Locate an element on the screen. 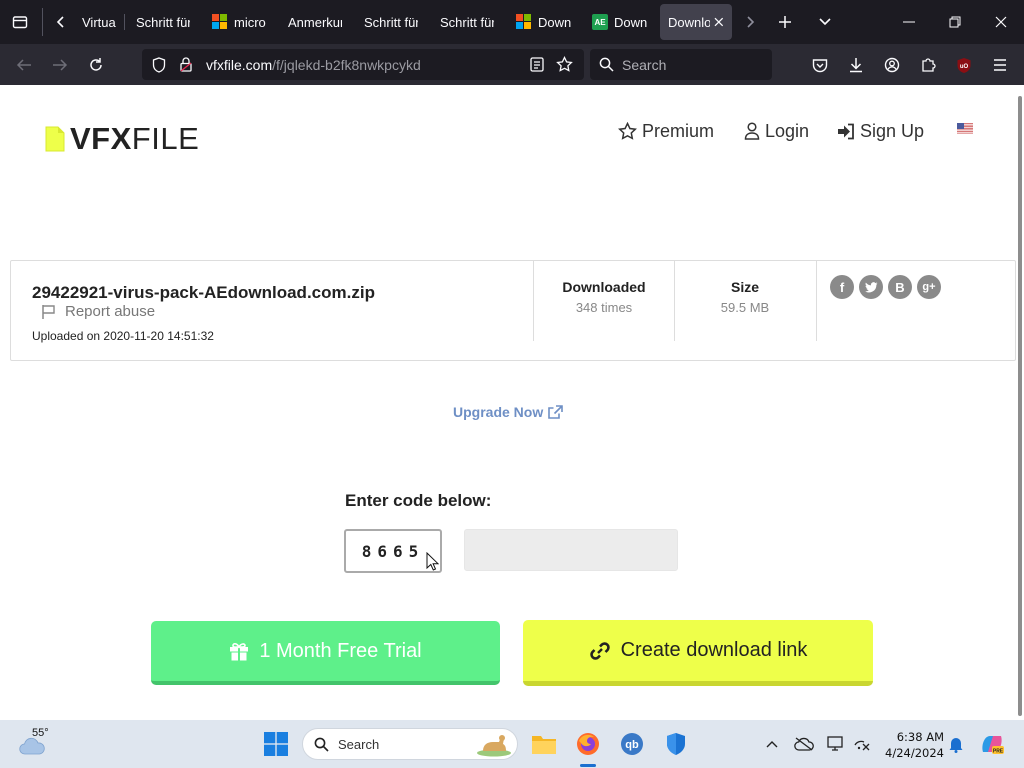 This screenshot has width=1024, height=768. upgrade-now-link: Upgrade Now is located at coordinates (508, 412).